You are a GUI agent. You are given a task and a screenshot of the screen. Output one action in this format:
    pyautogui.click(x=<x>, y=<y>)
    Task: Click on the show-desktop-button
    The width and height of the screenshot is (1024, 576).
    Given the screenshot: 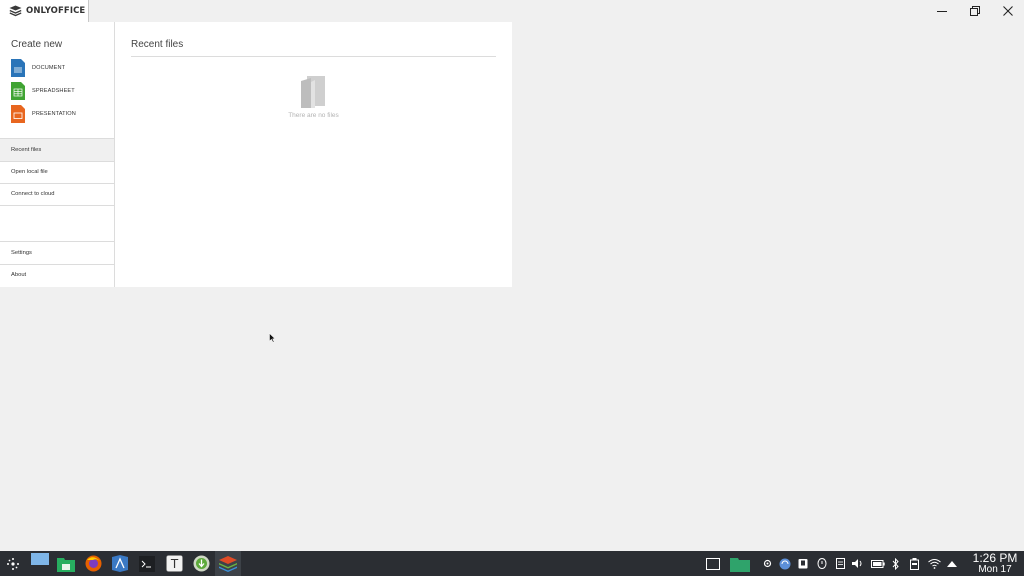 What is the action you would take?
    pyautogui.click(x=713, y=563)
    